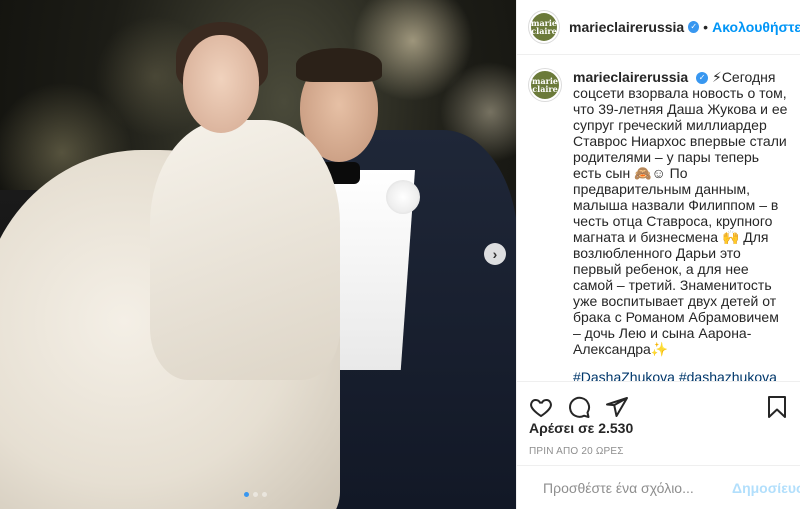  I want to click on avatar: marie claire, so click(544, 27).